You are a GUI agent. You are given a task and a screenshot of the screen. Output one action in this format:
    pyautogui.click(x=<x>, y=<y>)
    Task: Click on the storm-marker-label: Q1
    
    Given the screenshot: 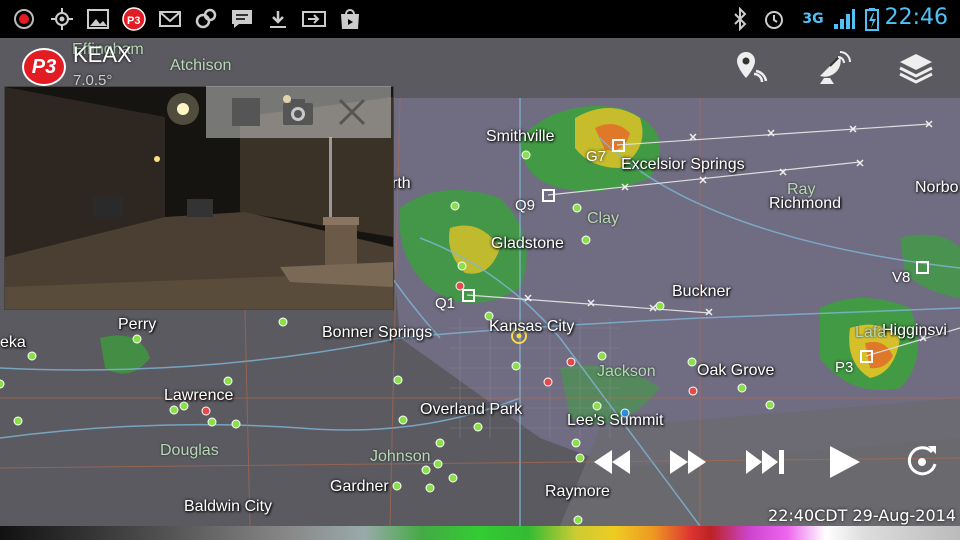 What is the action you would take?
    pyautogui.click(x=445, y=303)
    